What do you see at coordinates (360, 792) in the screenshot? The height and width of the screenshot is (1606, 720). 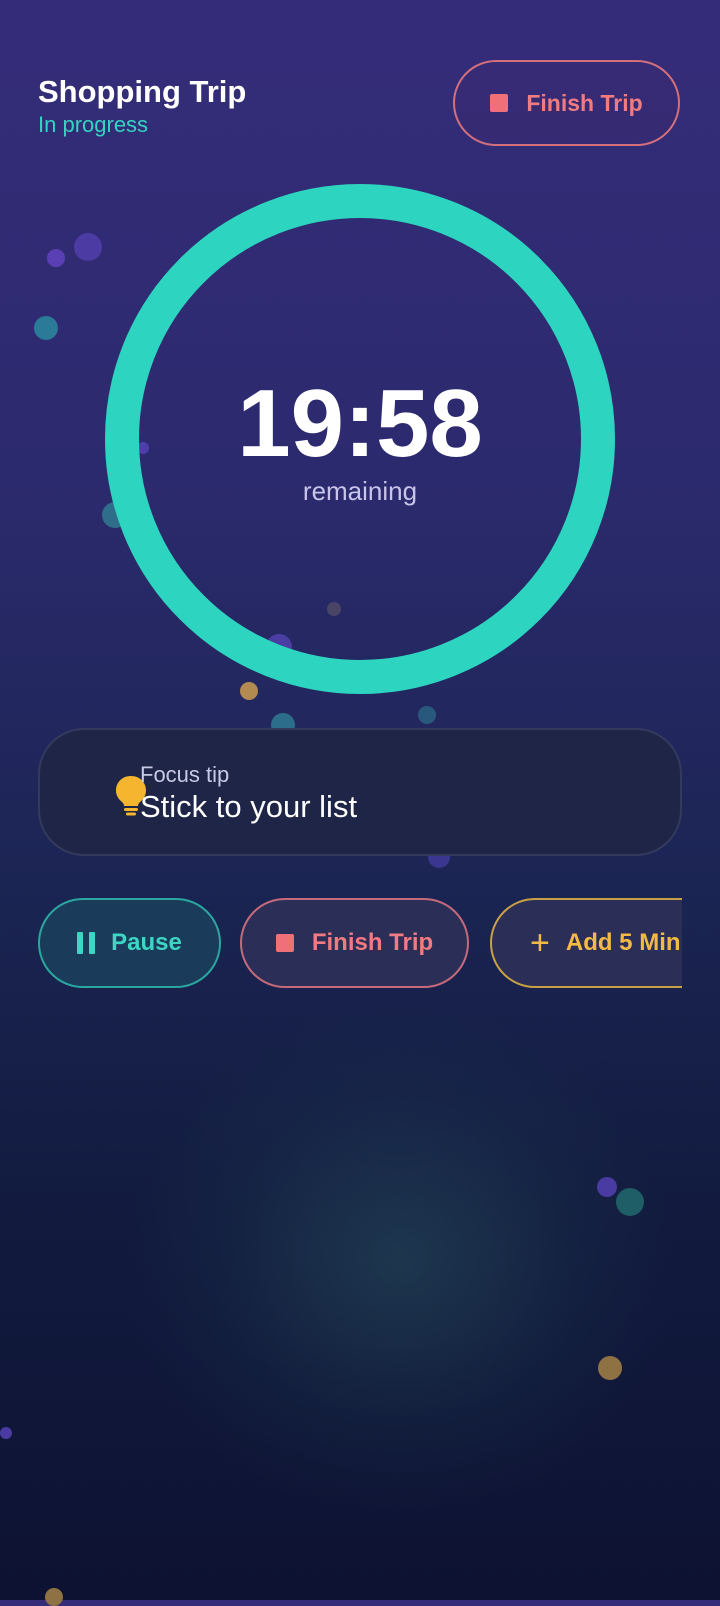 I see `focus-tip-card: Focus tip Stick to your list` at bounding box center [360, 792].